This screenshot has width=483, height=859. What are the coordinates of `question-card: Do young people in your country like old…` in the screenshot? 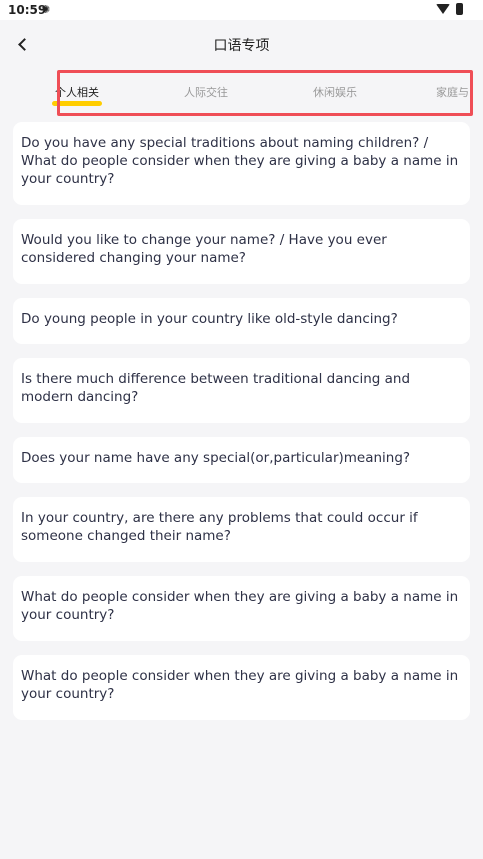 It's located at (241, 321).